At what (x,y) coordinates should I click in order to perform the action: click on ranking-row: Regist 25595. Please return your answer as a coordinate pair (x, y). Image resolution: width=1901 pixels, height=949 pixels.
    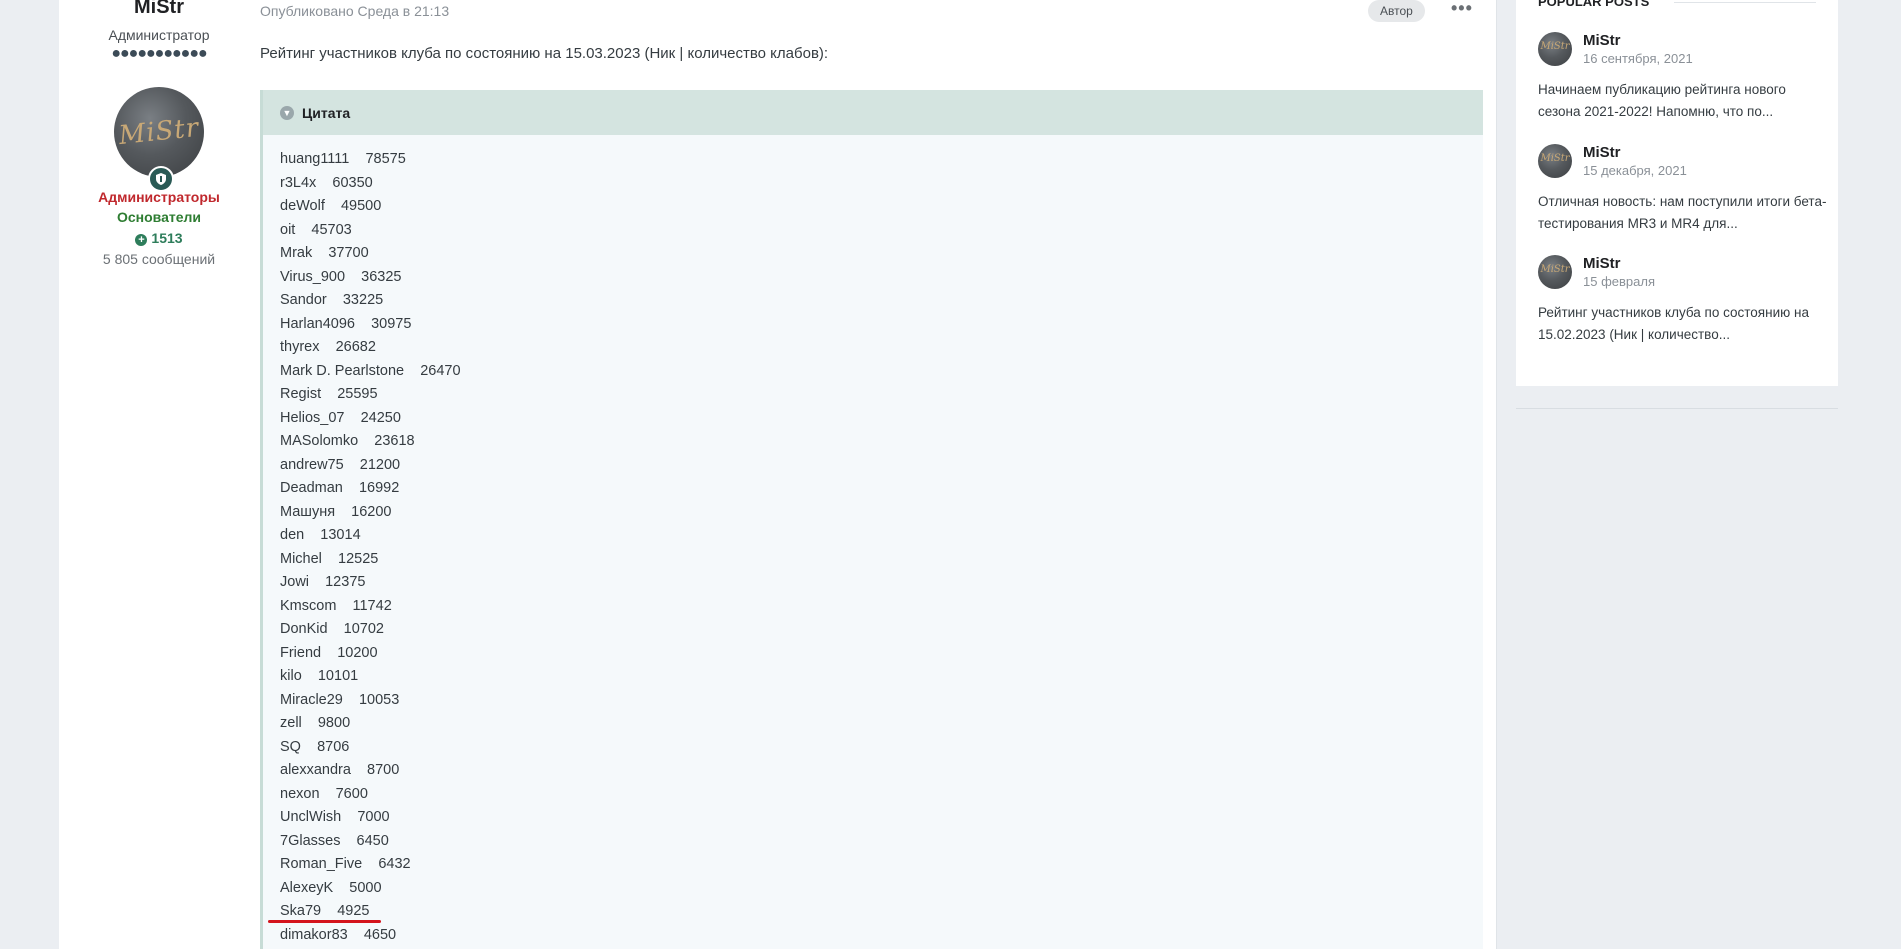
    Looking at the image, I should click on (329, 394).